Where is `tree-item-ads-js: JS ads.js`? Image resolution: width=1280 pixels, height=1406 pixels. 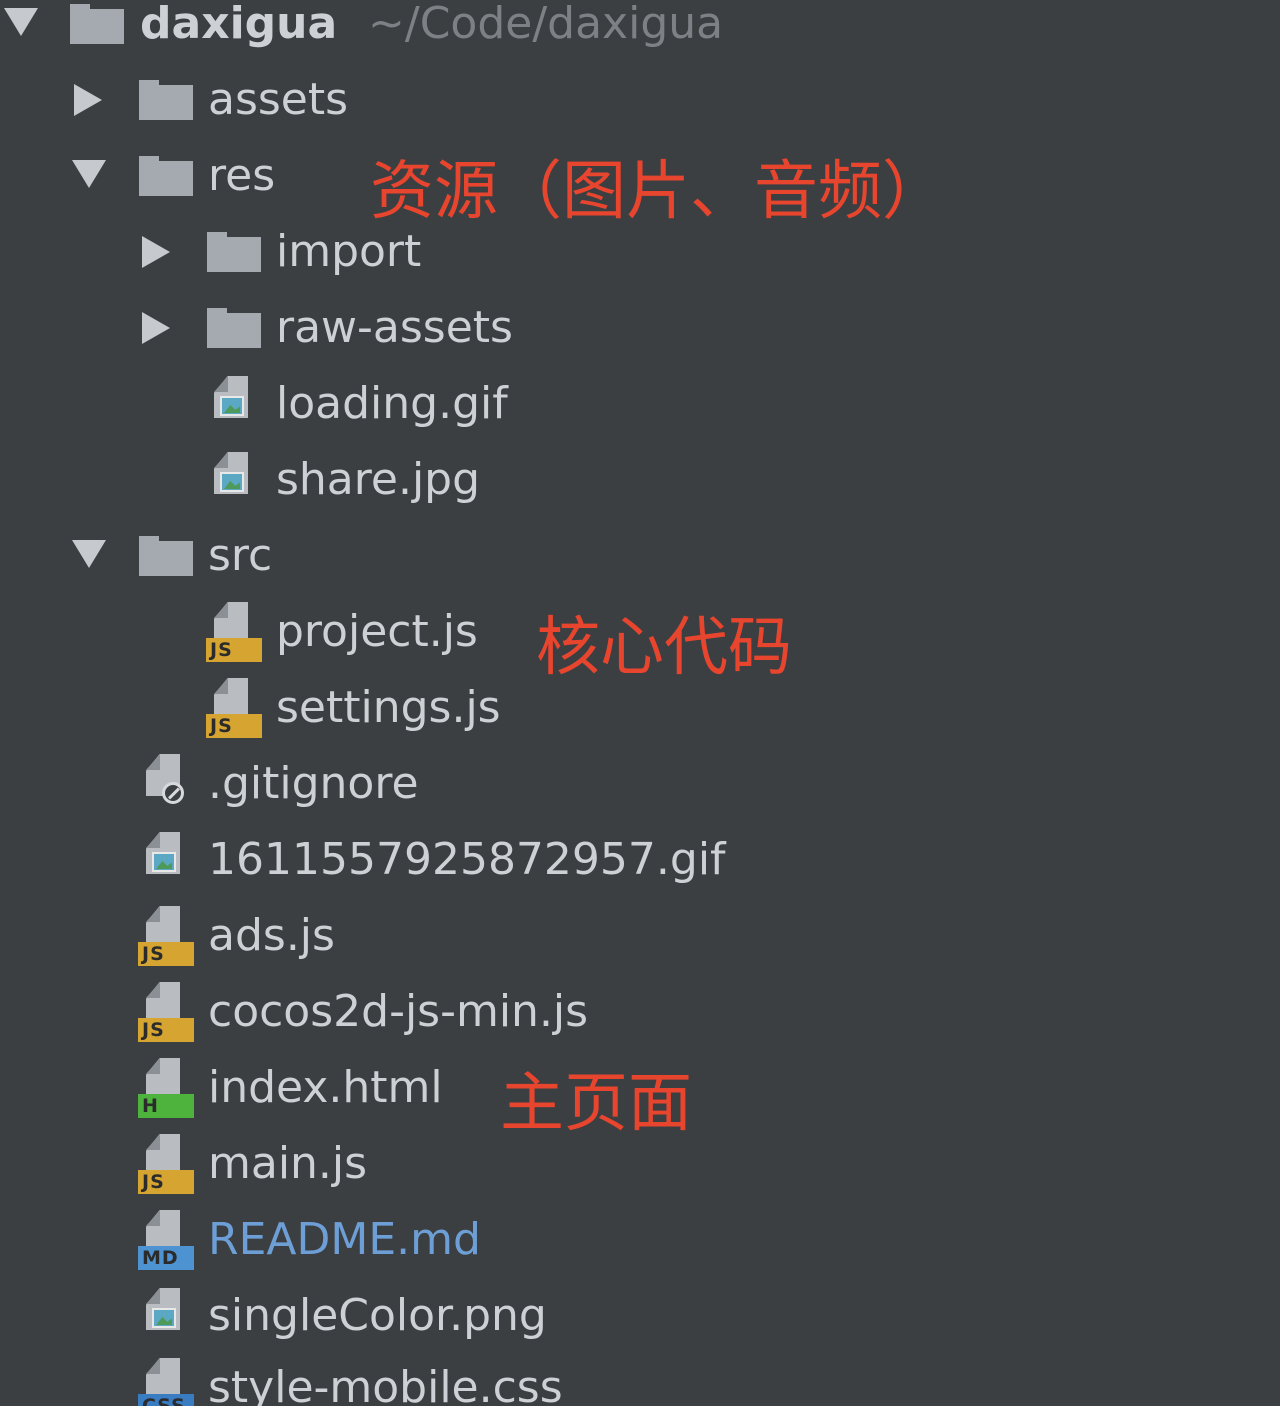 tree-item-ads-js: JS ads.js is located at coordinates (640, 936).